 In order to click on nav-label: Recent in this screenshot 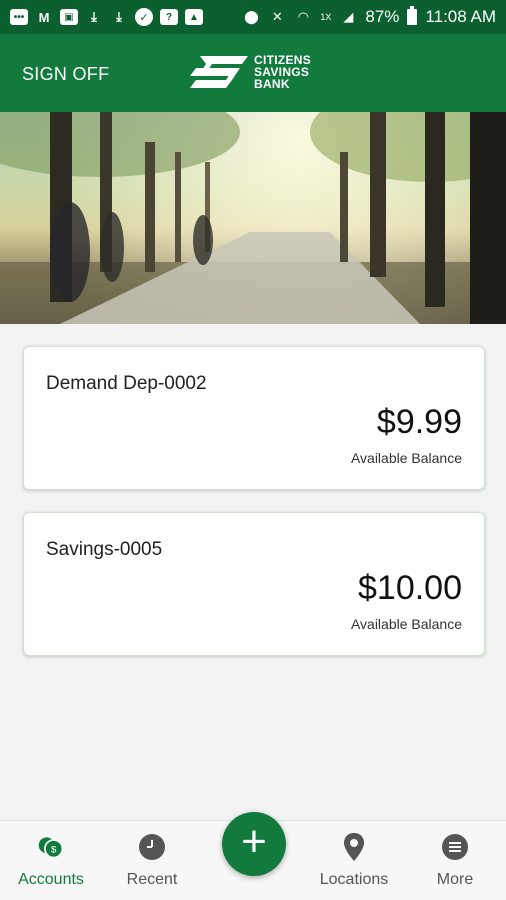, I will do `click(152, 879)`.